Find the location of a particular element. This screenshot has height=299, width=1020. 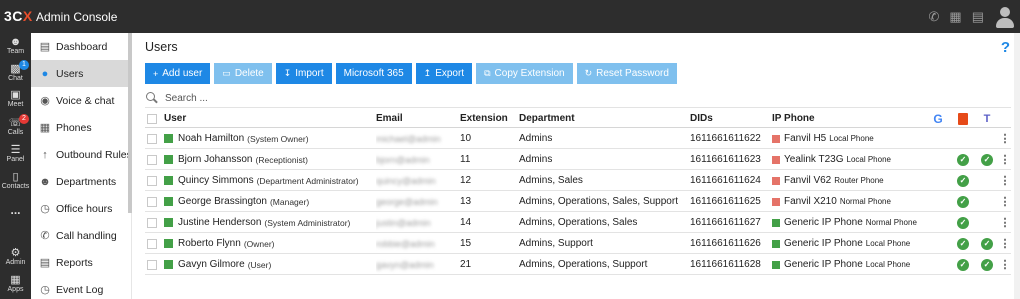

phone-icon: ✆ is located at coordinates (934, 17).